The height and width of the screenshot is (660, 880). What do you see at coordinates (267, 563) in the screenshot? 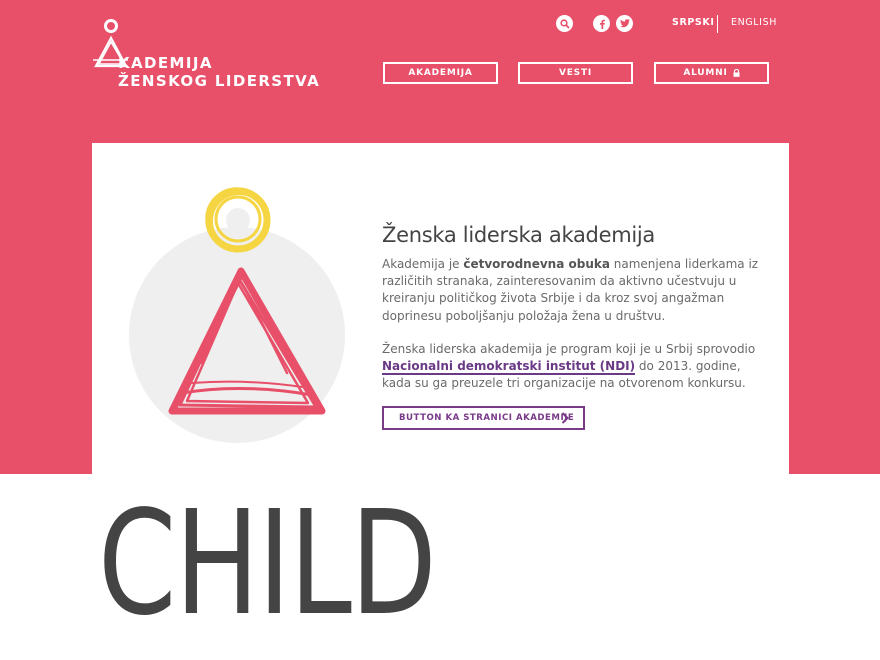
I see `child-heading: CHILD` at bounding box center [267, 563].